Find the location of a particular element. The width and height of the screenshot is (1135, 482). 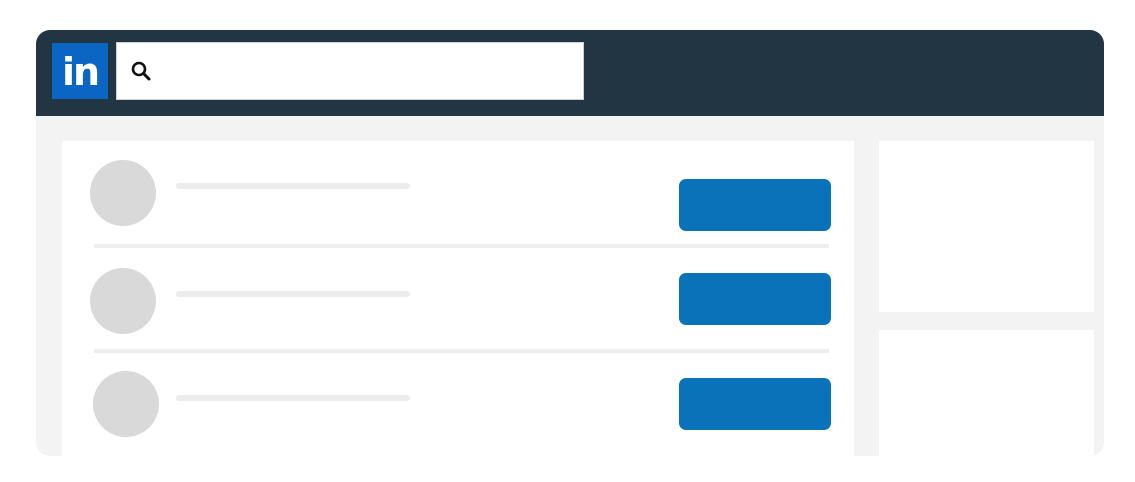

logo-text: in is located at coordinates (80, 72).